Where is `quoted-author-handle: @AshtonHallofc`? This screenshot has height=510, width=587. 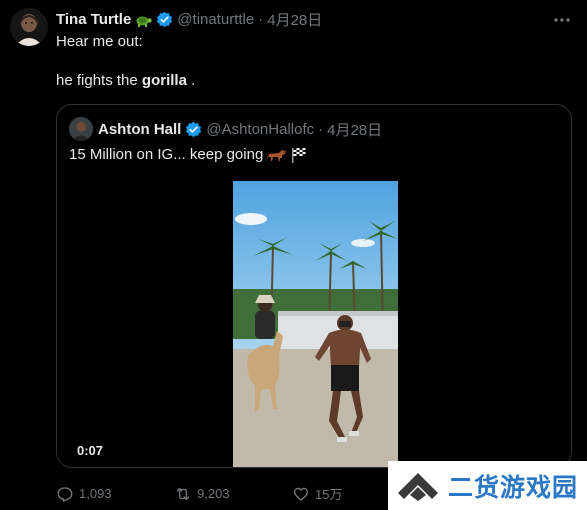 quoted-author-handle: @AshtonHallofc is located at coordinates (260, 129).